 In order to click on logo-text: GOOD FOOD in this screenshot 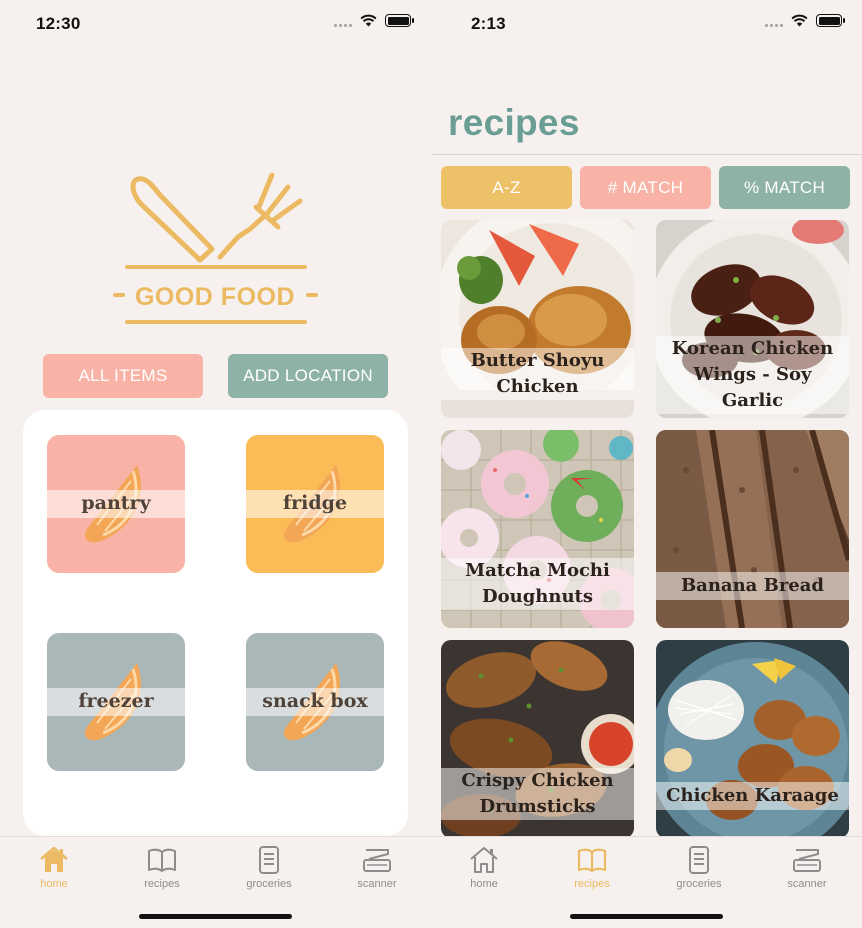, I will do `click(215, 297)`.